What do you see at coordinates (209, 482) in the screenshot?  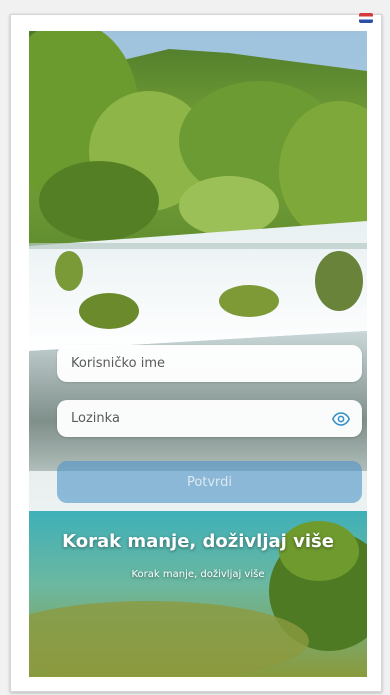 I see `submit-button: Potvrdi` at bounding box center [209, 482].